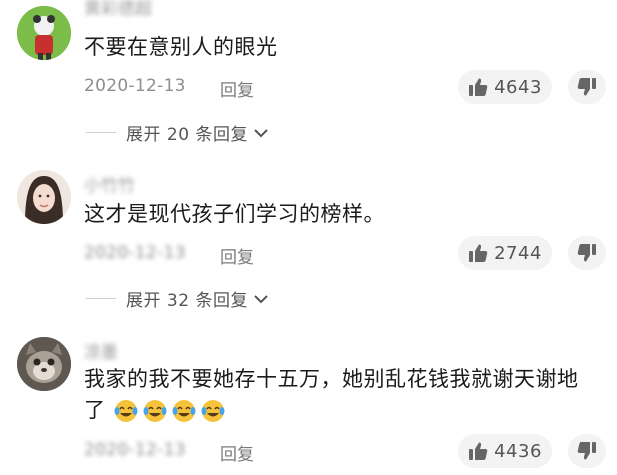 This screenshot has height=475, width=617. Describe the element at coordinates (518, 253) in the screenshot. I see `like-count: 2744` at that location.